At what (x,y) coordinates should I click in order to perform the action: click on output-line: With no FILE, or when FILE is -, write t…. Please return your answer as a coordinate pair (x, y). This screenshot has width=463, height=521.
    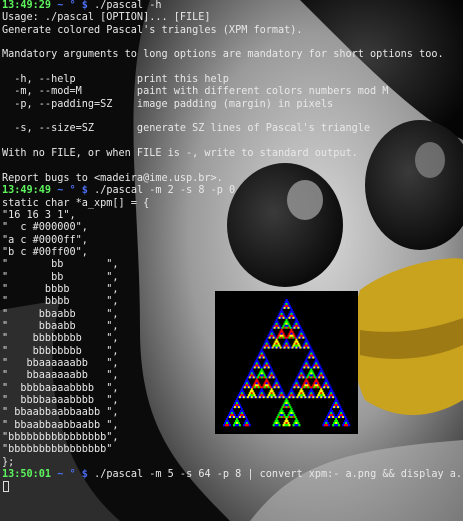
    Looking at the image, I should click on (180, 154).